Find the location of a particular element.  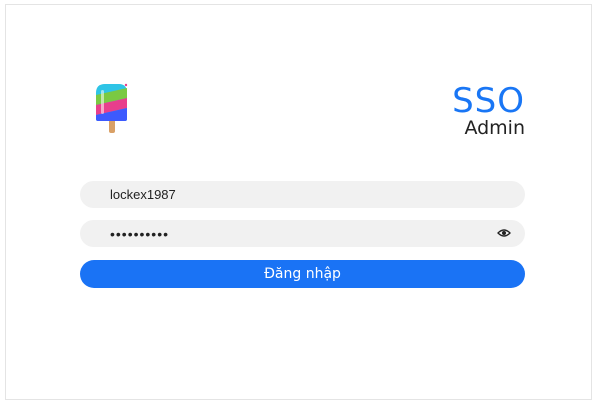

username-input is located at coordinates (280, 194).